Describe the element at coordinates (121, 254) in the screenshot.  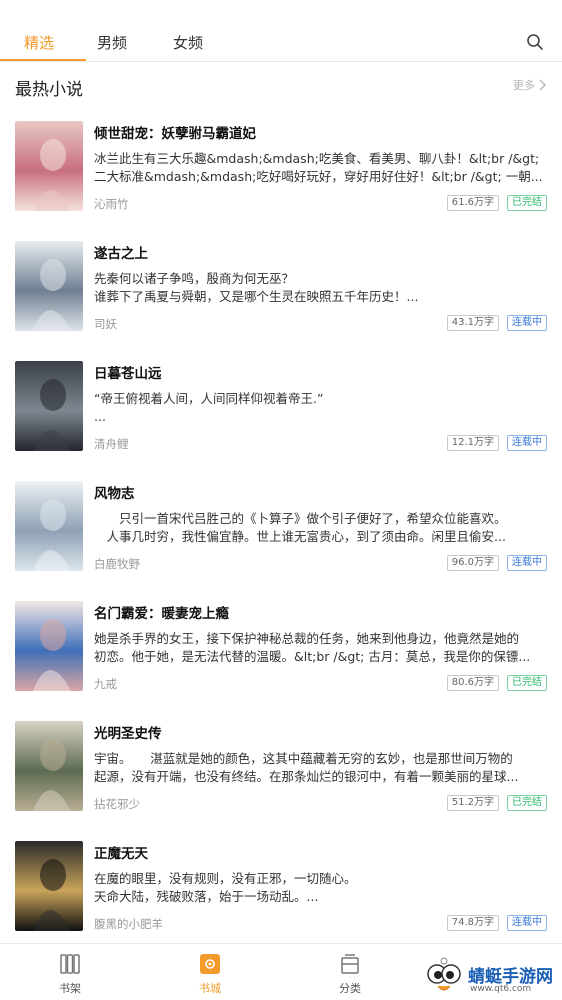
I see `book-title: 遂古之上` at that location.